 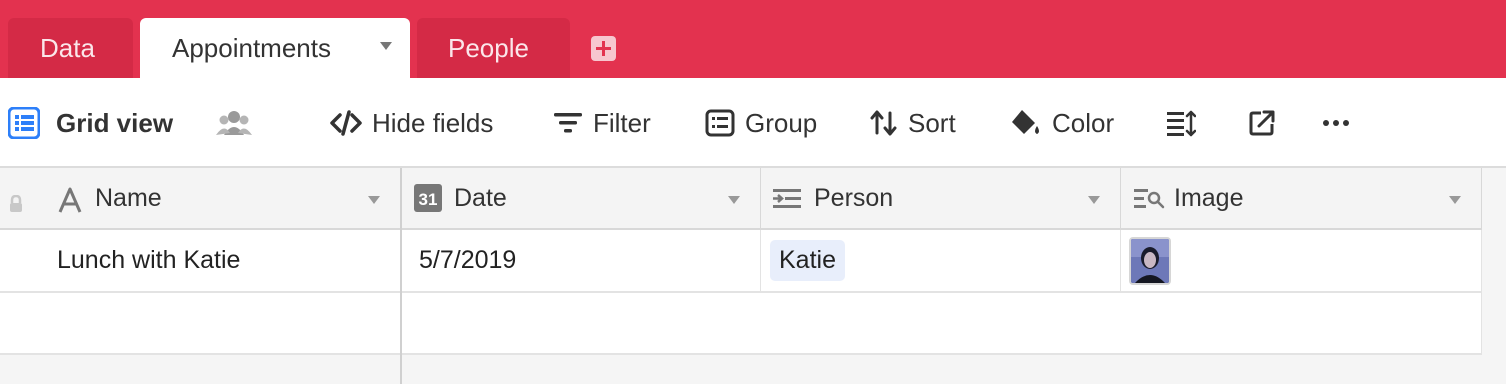 I want to click on table-row-name-cell: Lunch with Katie, so click(x=200, y=261).